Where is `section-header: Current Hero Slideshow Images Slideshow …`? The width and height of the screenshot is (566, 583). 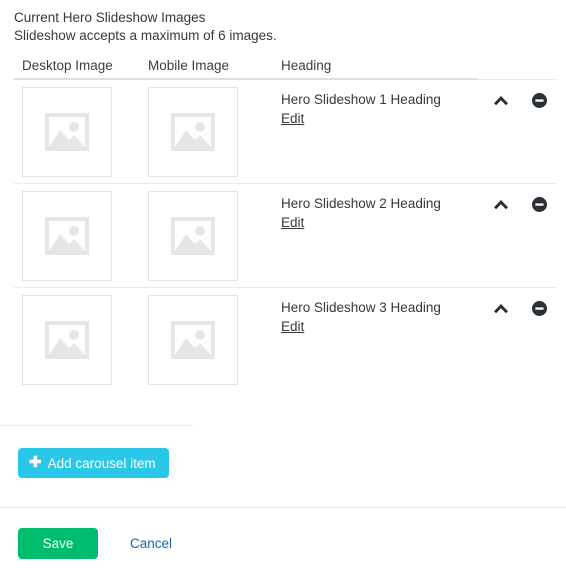
section-header: Current Hero Slideshow Images Slideshow … is located at coordinates (283, 22).